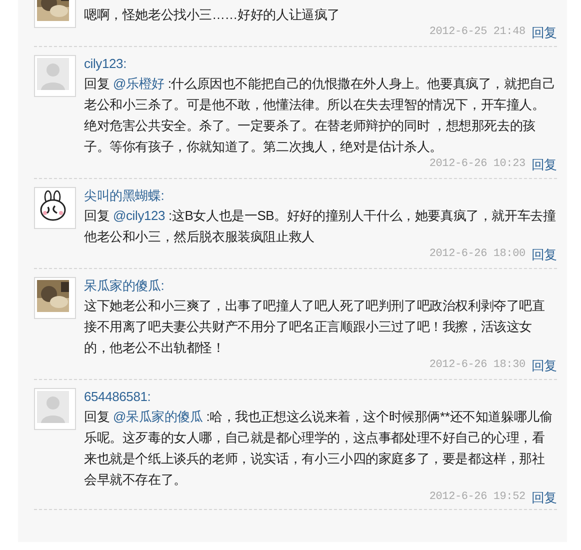  I want to click on timestamp: 2012-6-26 10:23, so click(477, 164).